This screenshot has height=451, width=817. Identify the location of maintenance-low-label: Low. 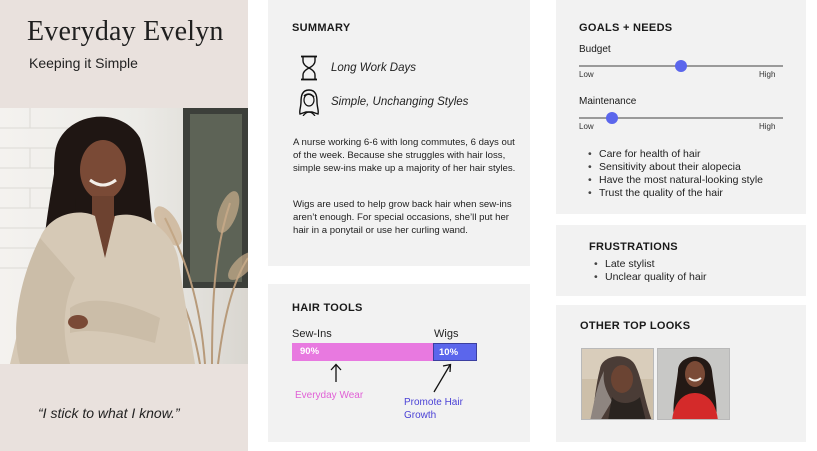
(586, 126).